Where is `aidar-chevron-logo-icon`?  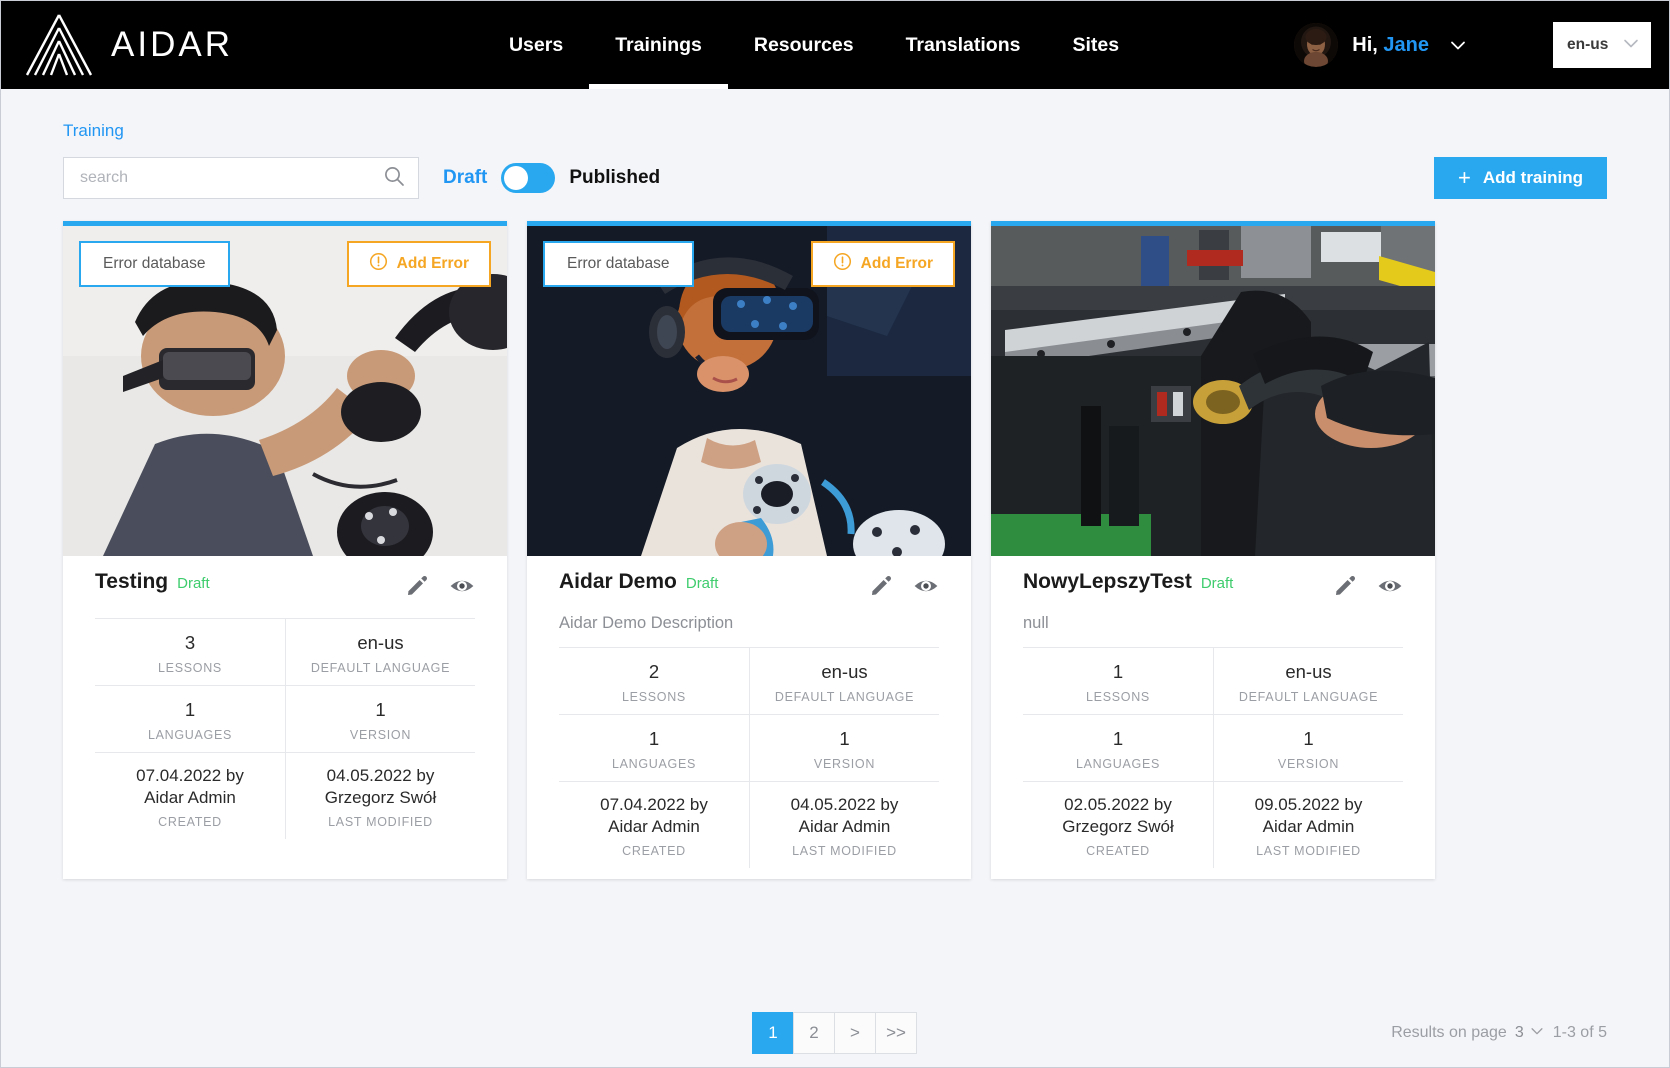
aidar-chevron-logo-icon is located at coordinates (59, 45).